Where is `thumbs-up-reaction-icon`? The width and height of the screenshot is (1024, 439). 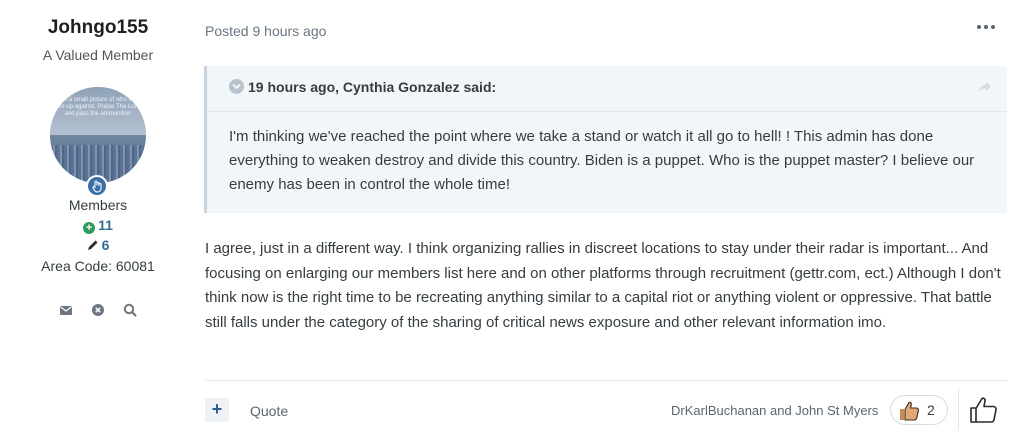
thumbs-up-reaction-icon is located at coordinates (909, 411).